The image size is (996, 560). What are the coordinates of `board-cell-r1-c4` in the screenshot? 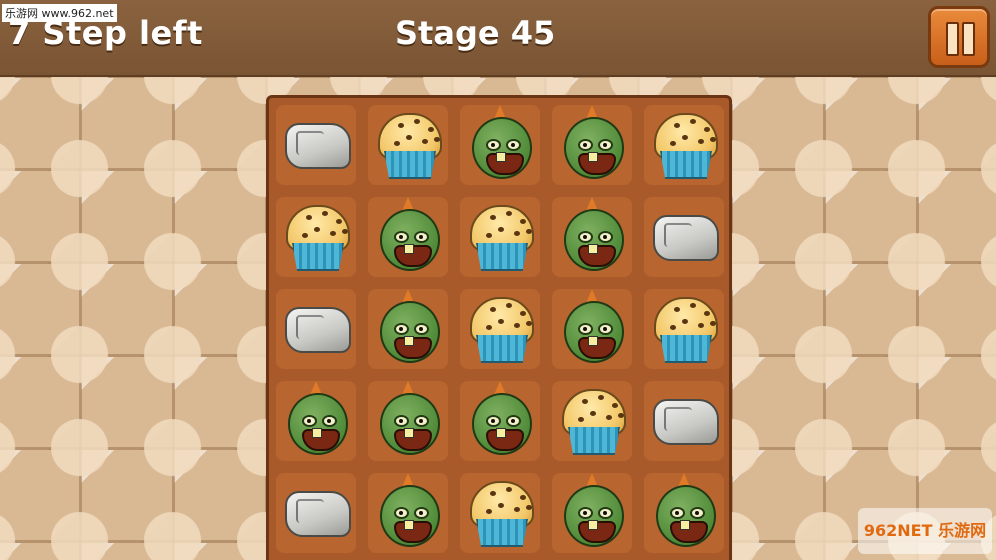 It's located at (592, 145).